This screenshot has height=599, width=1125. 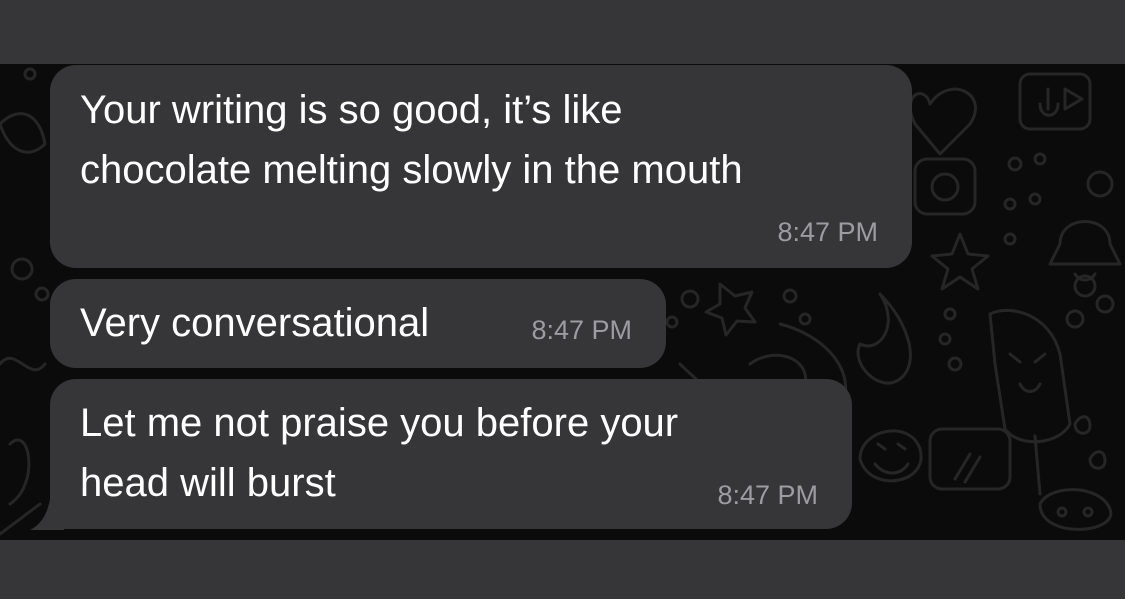 I want to click on message-bubble: Very conversational 8:47 PM, so click(x=358, y=323).